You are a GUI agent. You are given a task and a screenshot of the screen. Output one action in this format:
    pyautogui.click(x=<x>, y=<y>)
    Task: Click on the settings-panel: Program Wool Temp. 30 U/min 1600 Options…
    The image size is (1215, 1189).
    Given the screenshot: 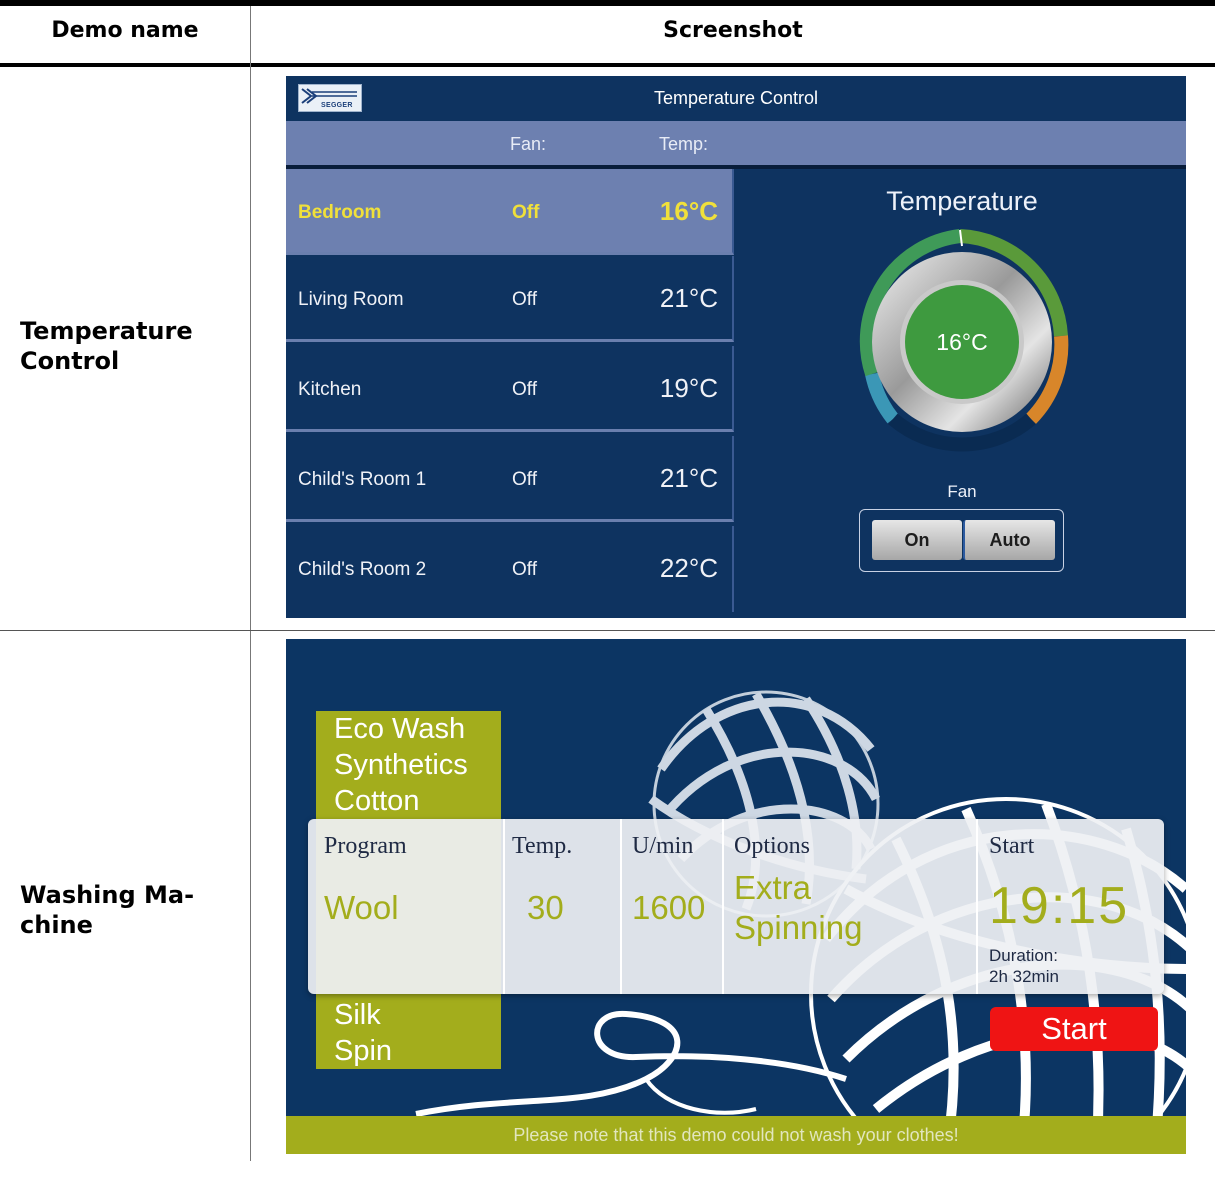 What is the action you would take?
    pyautogui.click(x=736, y=906)
    